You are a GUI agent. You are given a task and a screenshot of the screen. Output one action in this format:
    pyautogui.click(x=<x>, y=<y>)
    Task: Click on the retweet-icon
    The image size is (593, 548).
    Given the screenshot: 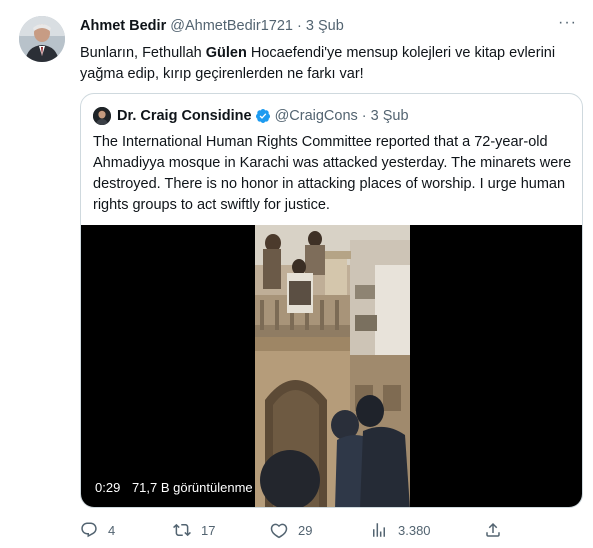 What is the action you would take?
    pyautogui.click(x=182, y=530)
    